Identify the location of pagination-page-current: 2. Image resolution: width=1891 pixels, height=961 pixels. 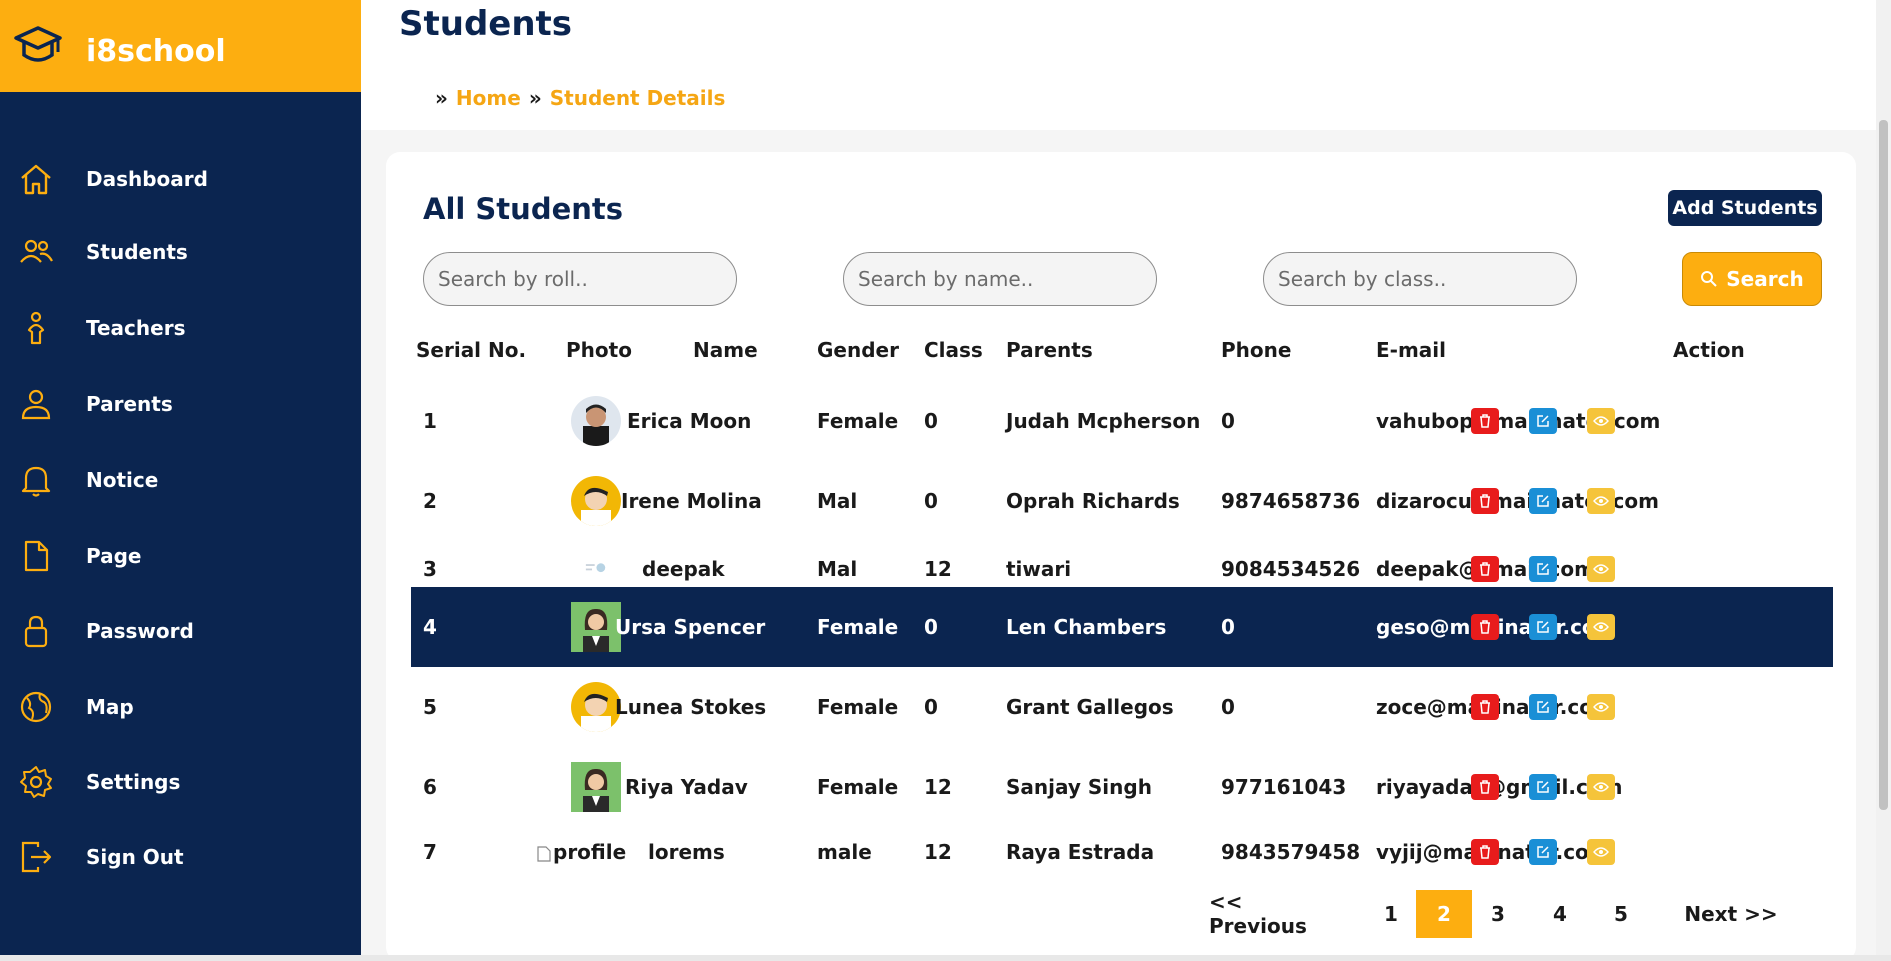
(1444, 914).